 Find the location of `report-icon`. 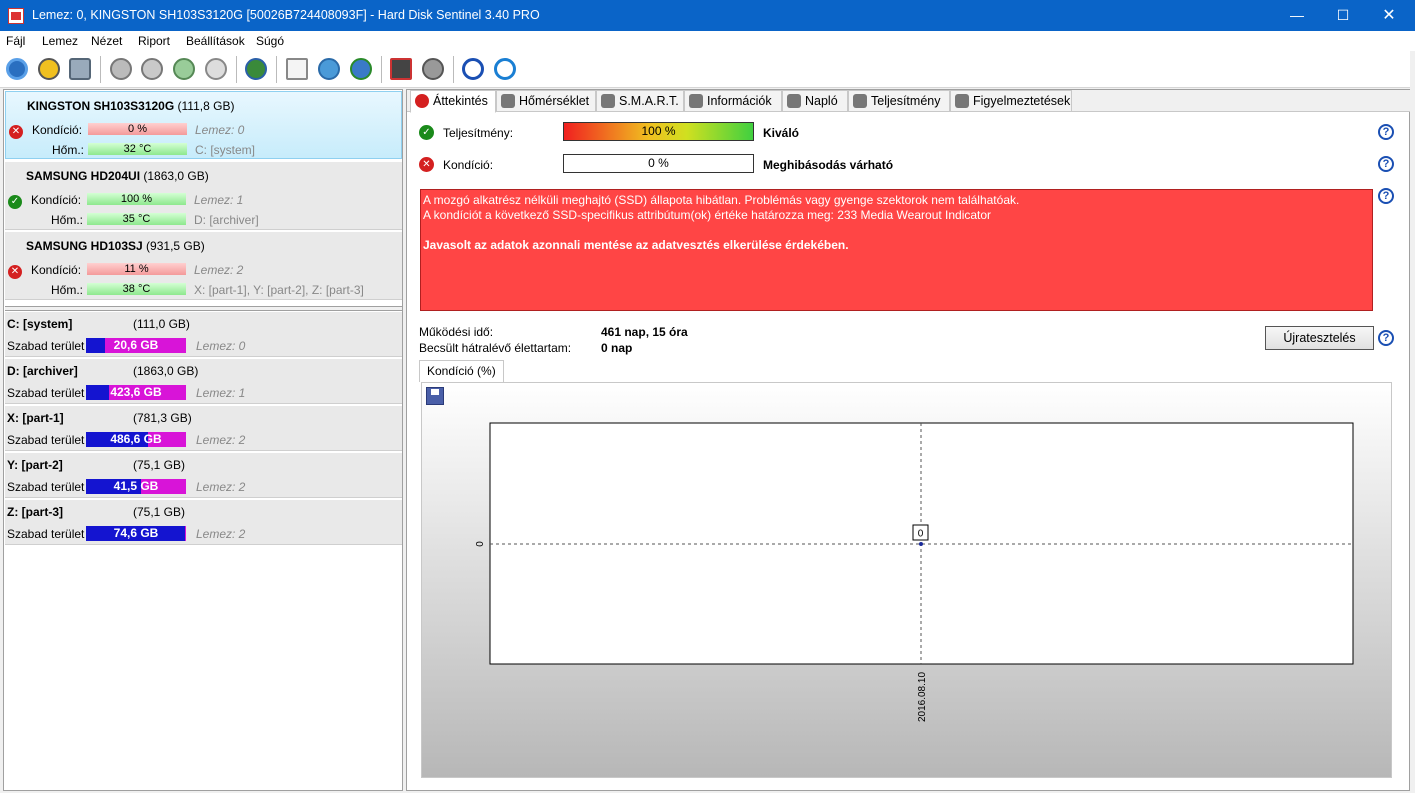

report-icon is located at coordinates (297, 69).